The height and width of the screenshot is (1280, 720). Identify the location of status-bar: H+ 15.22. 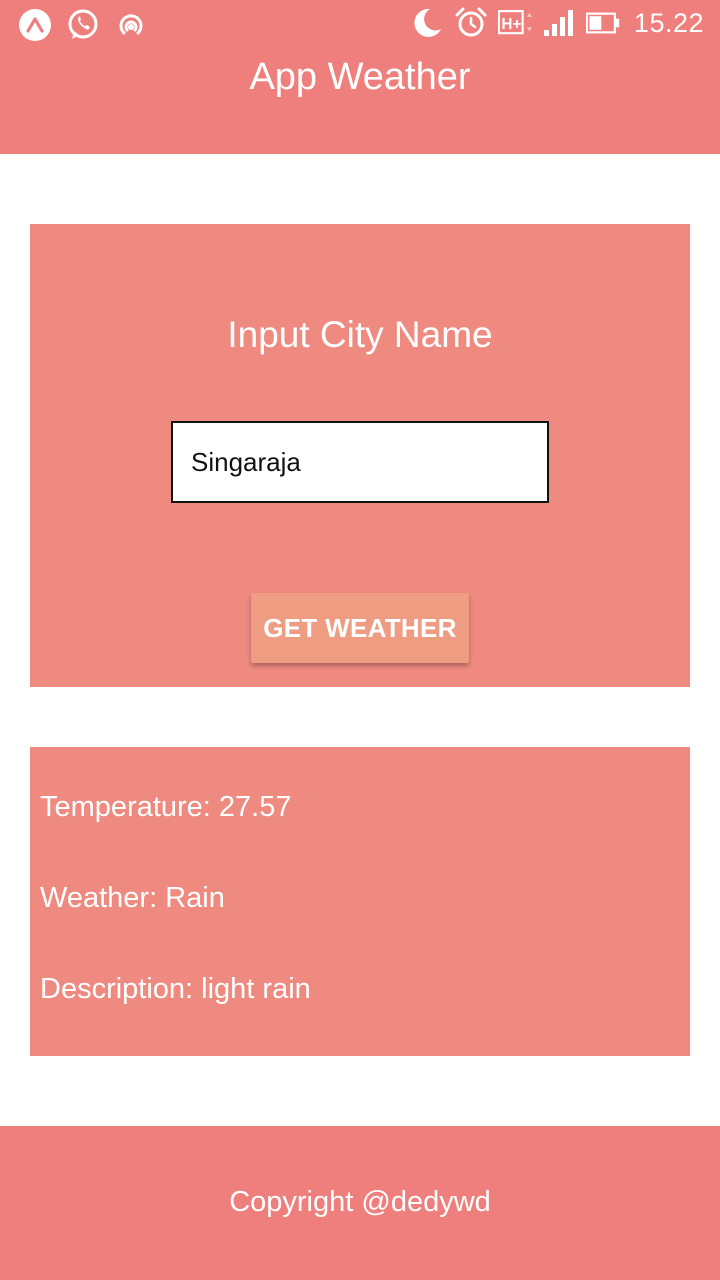
(360, 26).